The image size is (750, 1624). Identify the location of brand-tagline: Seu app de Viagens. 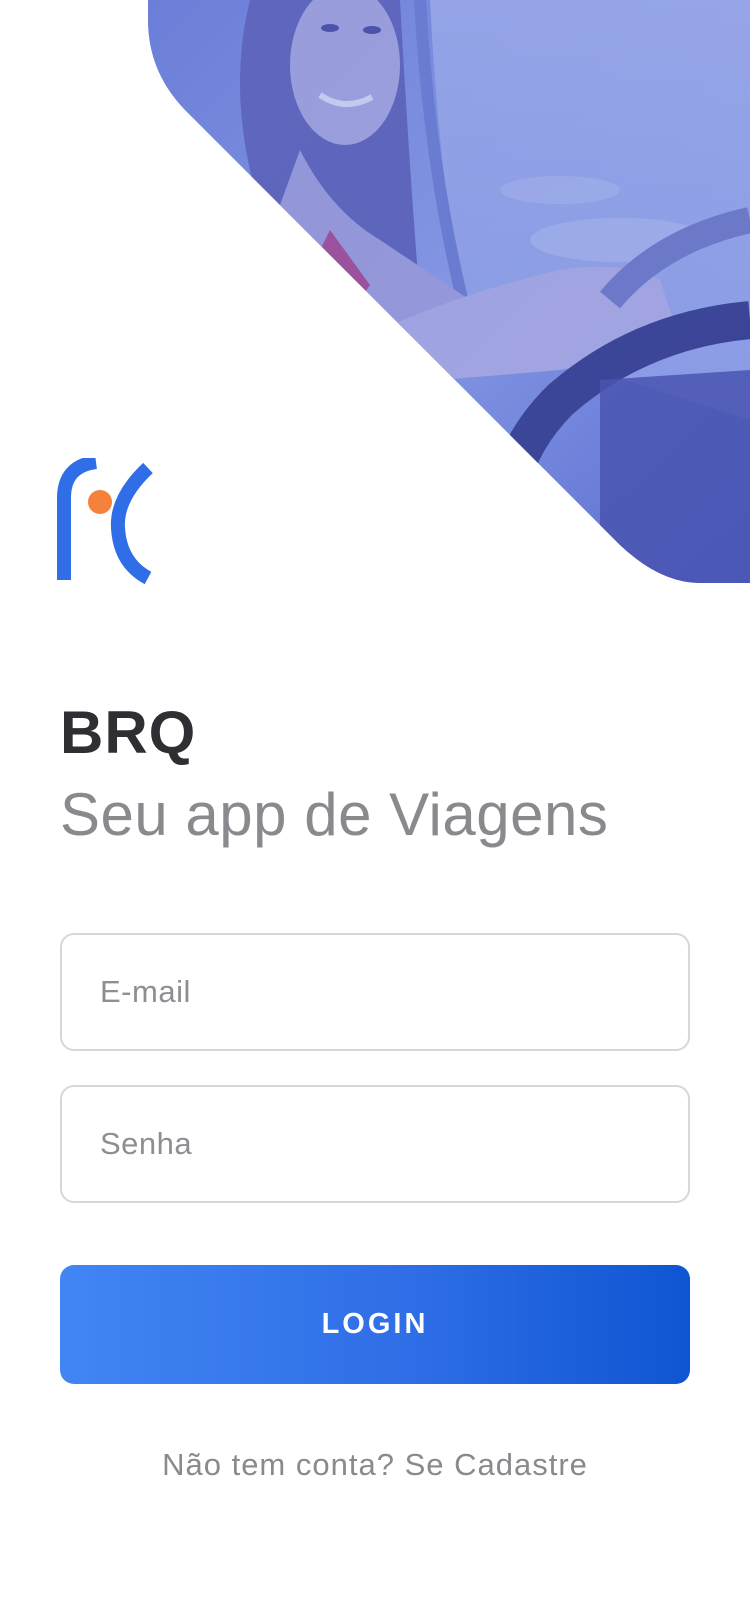
(334, 814).